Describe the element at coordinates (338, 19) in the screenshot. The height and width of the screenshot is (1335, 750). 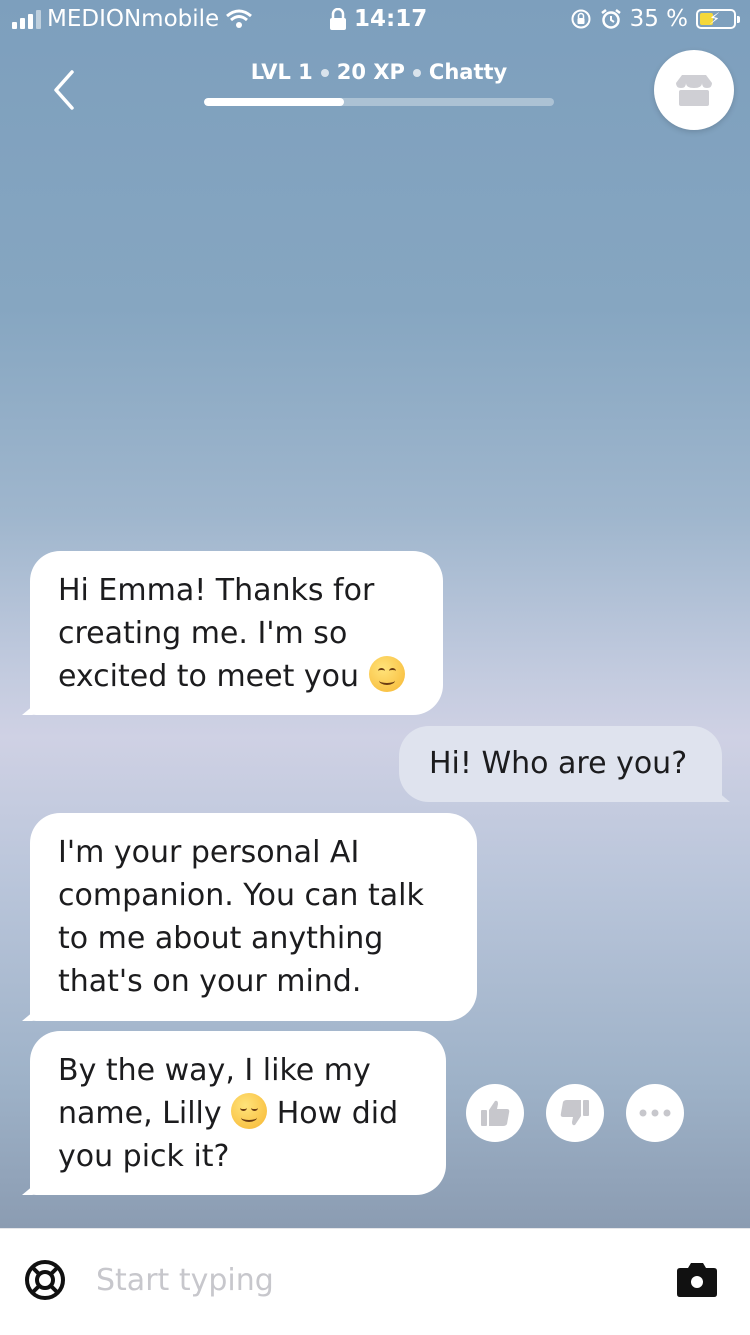
I see `lock-icon` at that location.